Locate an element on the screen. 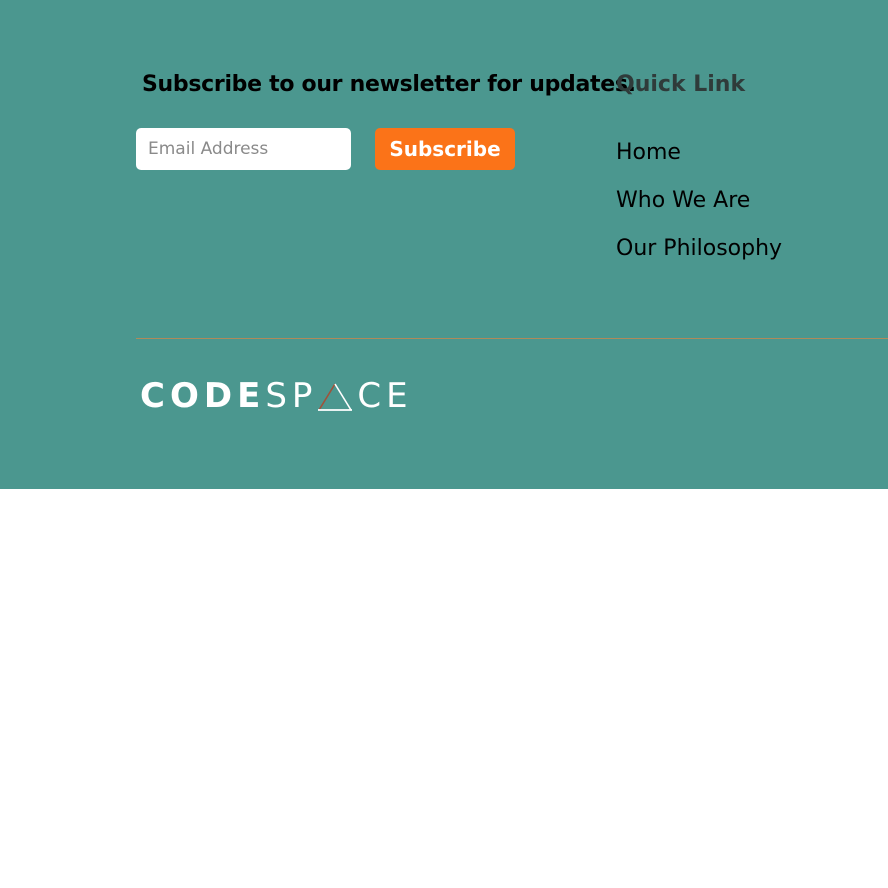 The height and width of the screenshot is (888, 888). subscribe-button: Subscribe is located at coordinates (445, 149).